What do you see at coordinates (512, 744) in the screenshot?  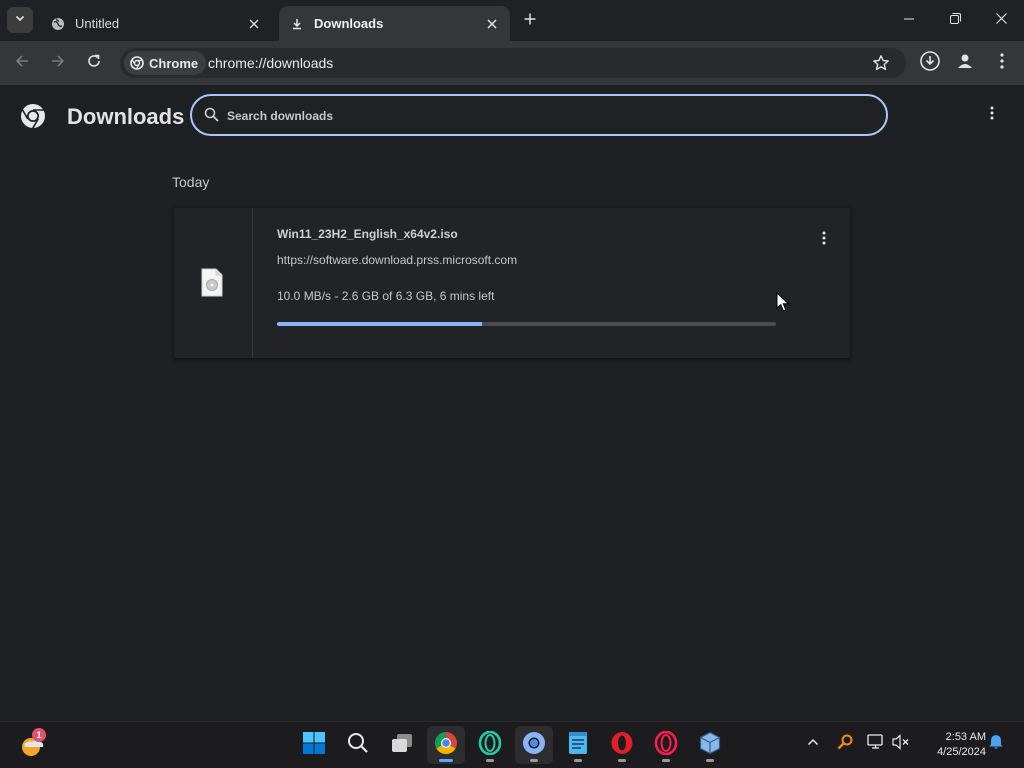 I see `windows-taskbar: 1 2:53 AM 4/25/2024` at bounding box center [512, 744].